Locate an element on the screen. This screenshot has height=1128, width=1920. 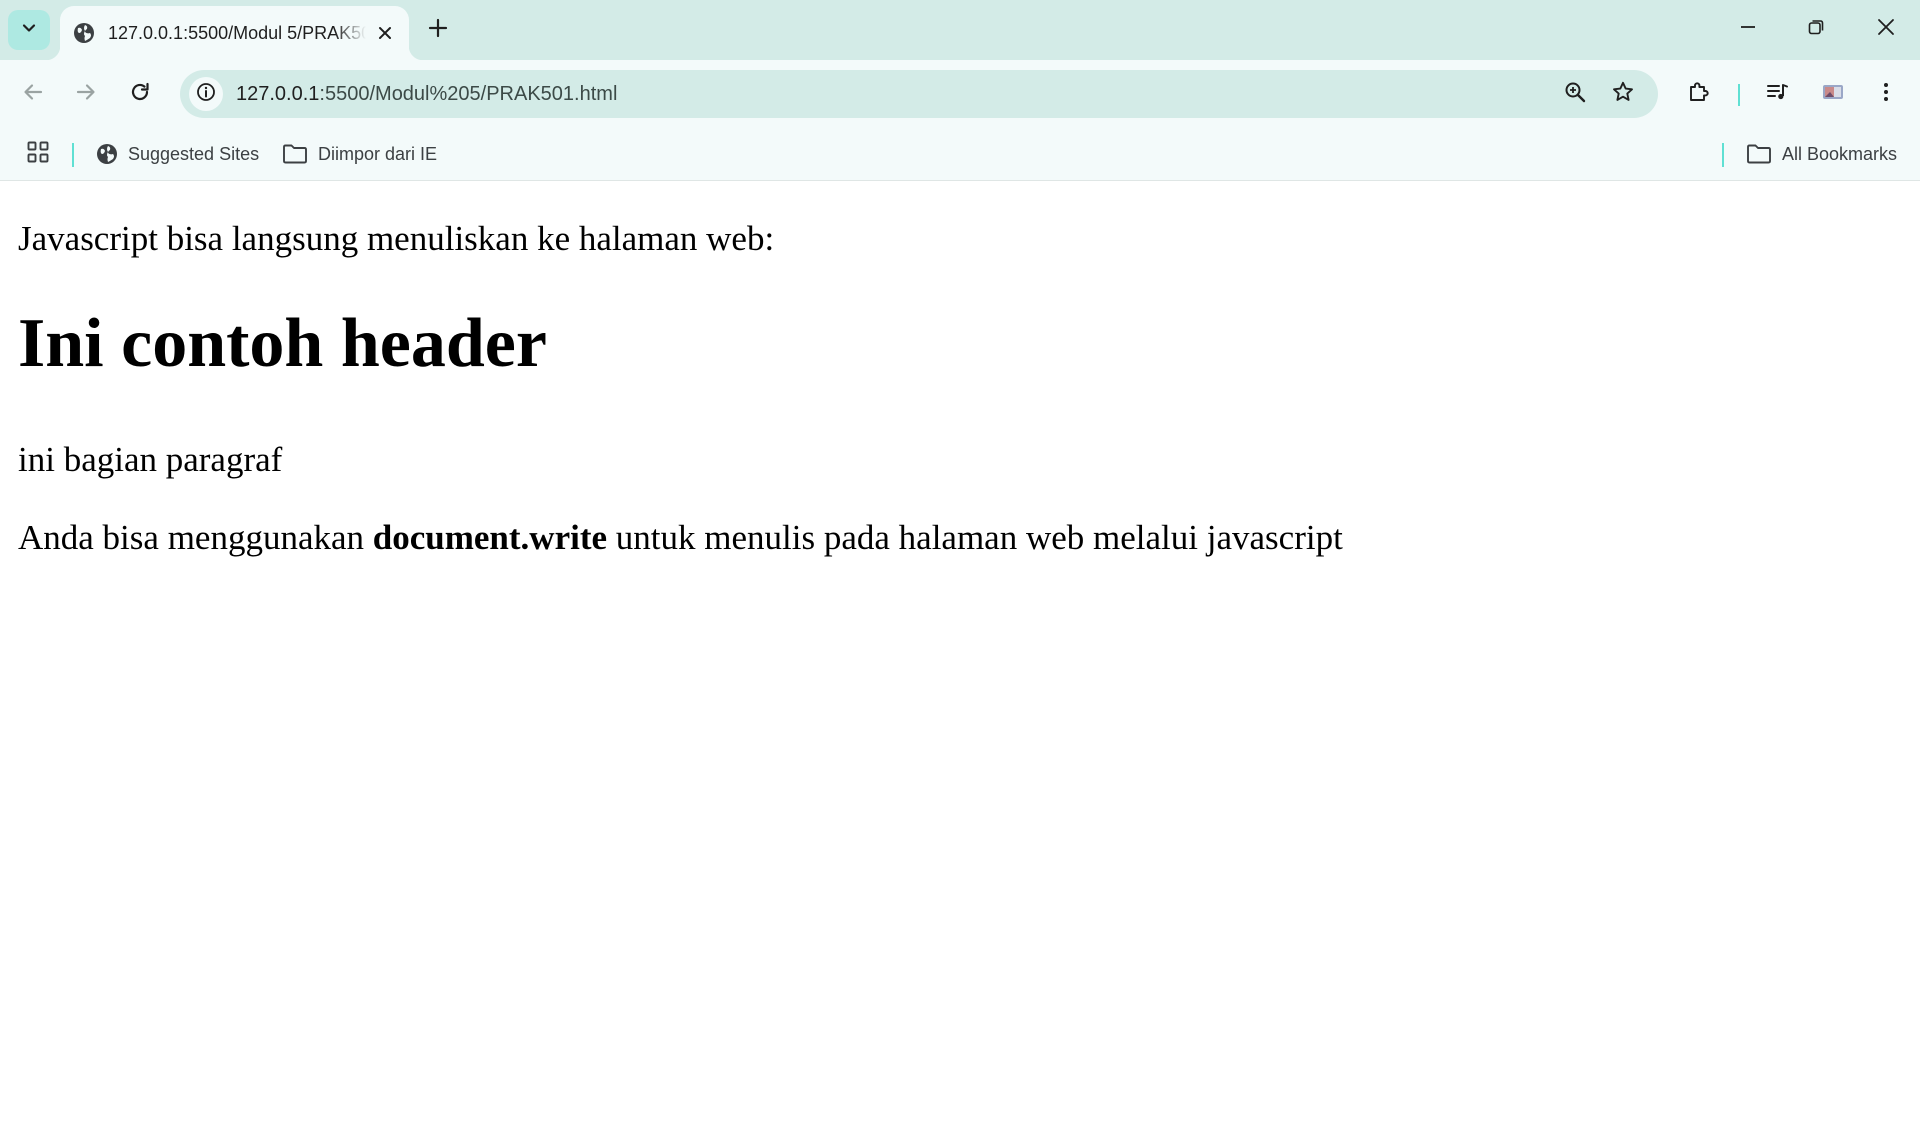
tab-search-button is located at coordinates (29, 30).